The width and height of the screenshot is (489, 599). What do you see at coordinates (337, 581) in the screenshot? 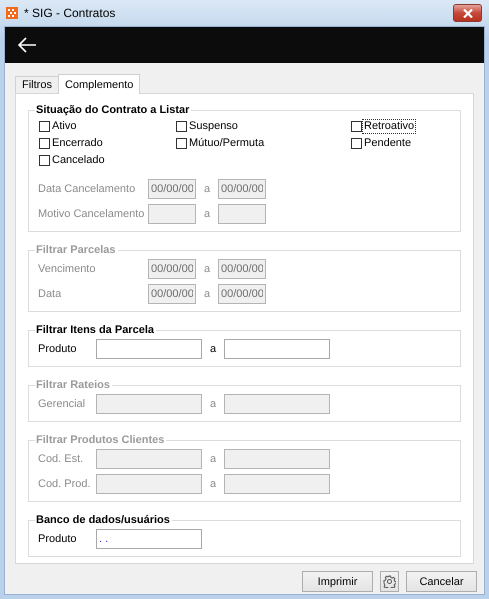
I see `action-button: Imprimir` at bounding box center [337, 581].